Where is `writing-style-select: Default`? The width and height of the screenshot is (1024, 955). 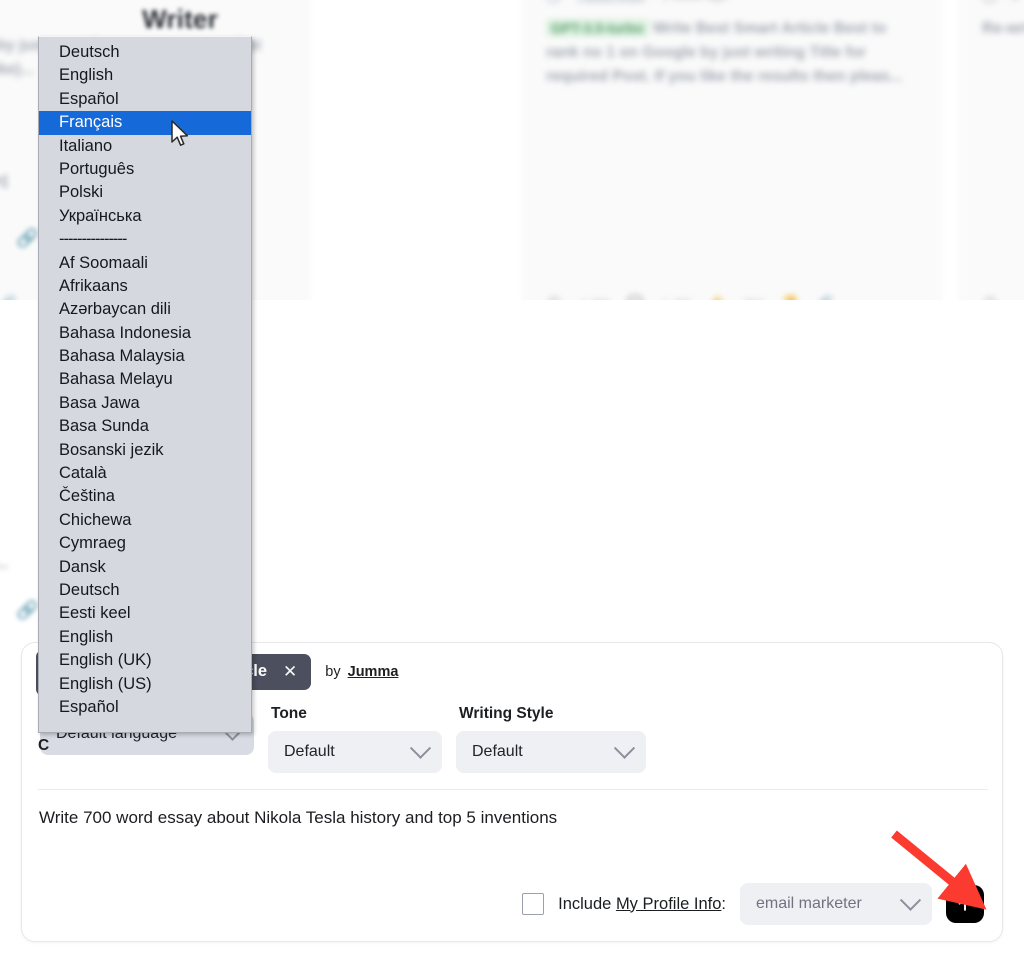
writing-style-select: Default is located at coordinates (551, 752).